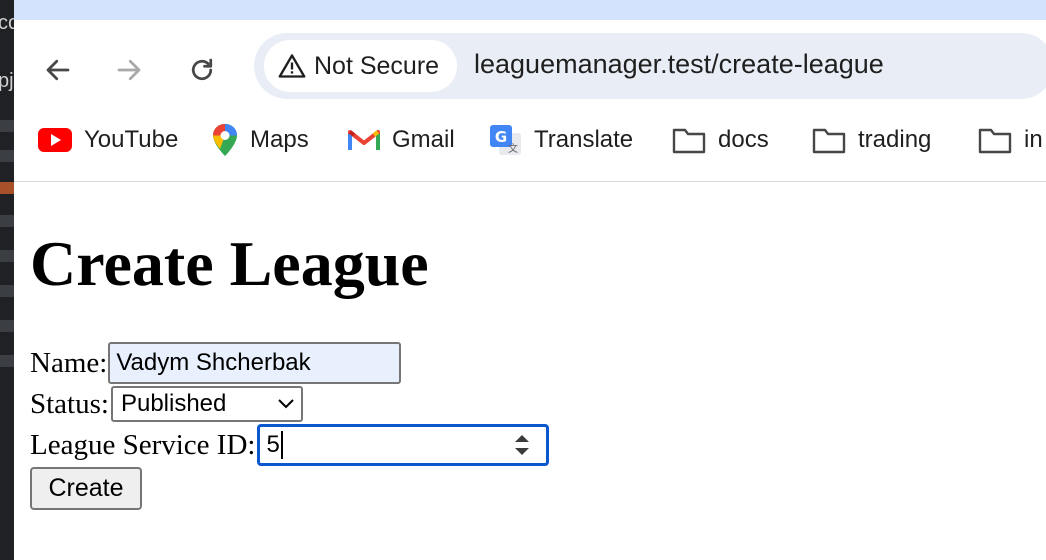 Image resolution: width=1046 pixels, height=560 pixels. What do you see at coordinates (743, 139) in the screenshot?
I see `bookmark-label: docs` at bounding box center [743, 139].